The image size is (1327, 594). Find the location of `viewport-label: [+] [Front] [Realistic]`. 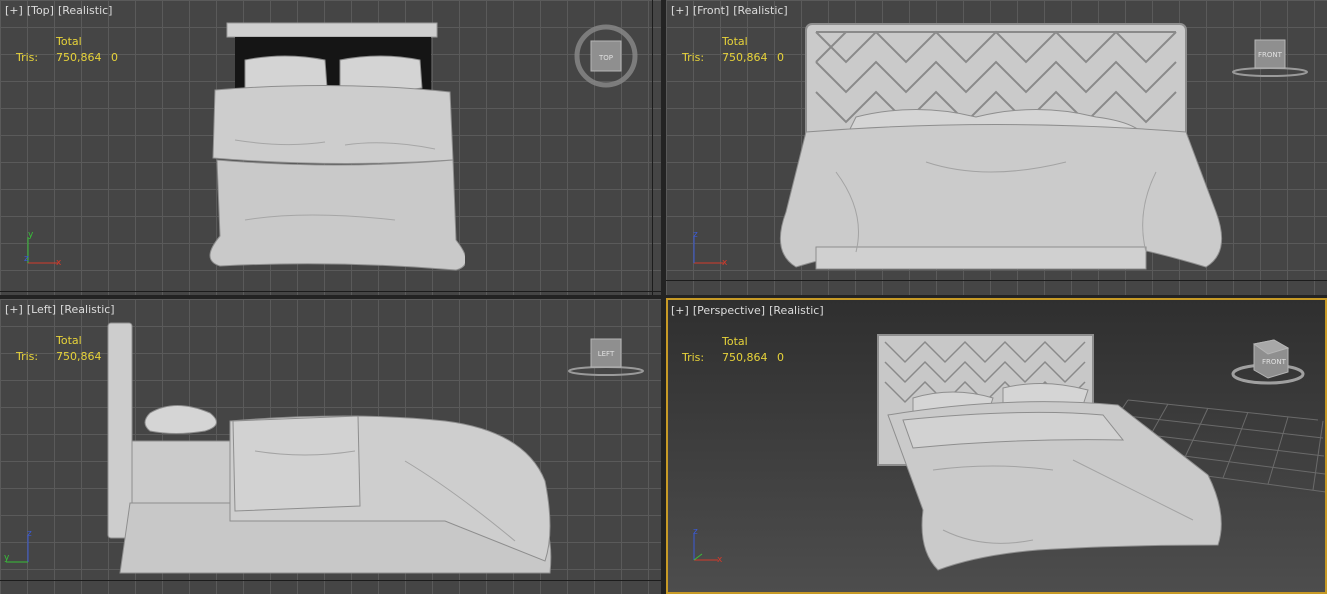

viewport-label: [+] [Front] [Realistic] is located at coordinates (731, 10).